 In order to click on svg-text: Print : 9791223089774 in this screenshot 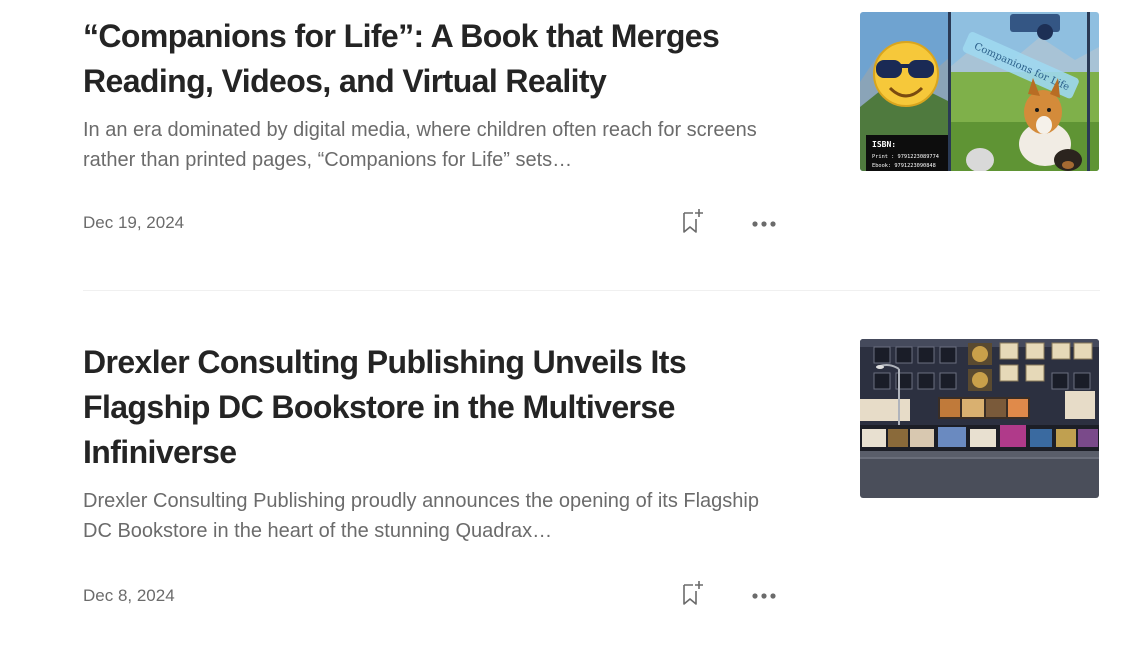, I will do `click(905, 157)`.